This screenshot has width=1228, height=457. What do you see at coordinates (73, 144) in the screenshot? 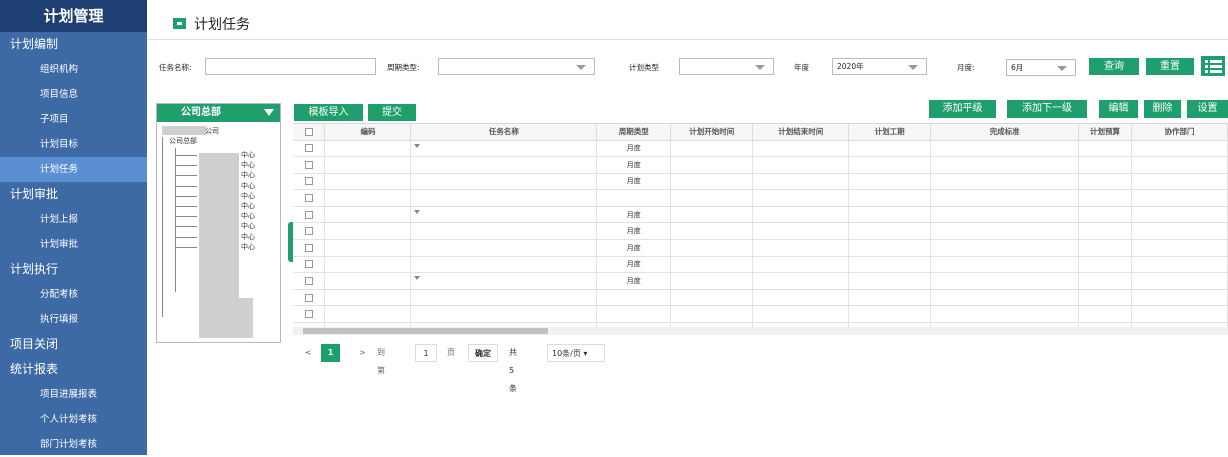
I see `sidebar-item: 计划目标` at bounding box center [73, 144].